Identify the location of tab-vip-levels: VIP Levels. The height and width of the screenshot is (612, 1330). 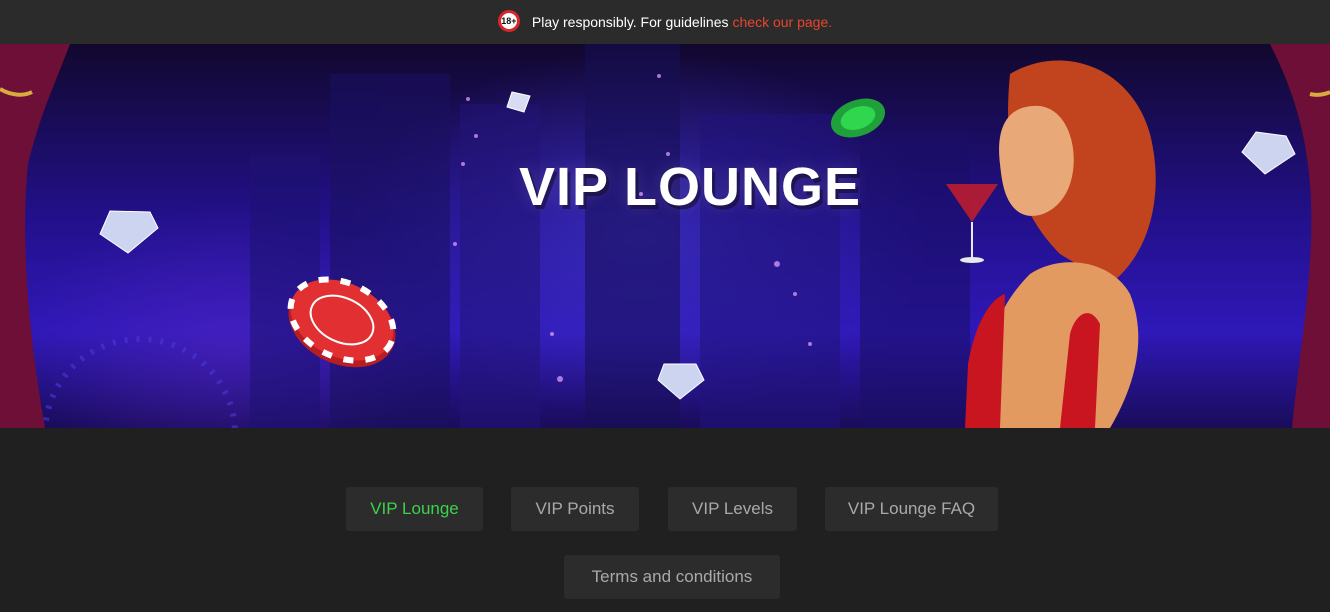
(732, 509).